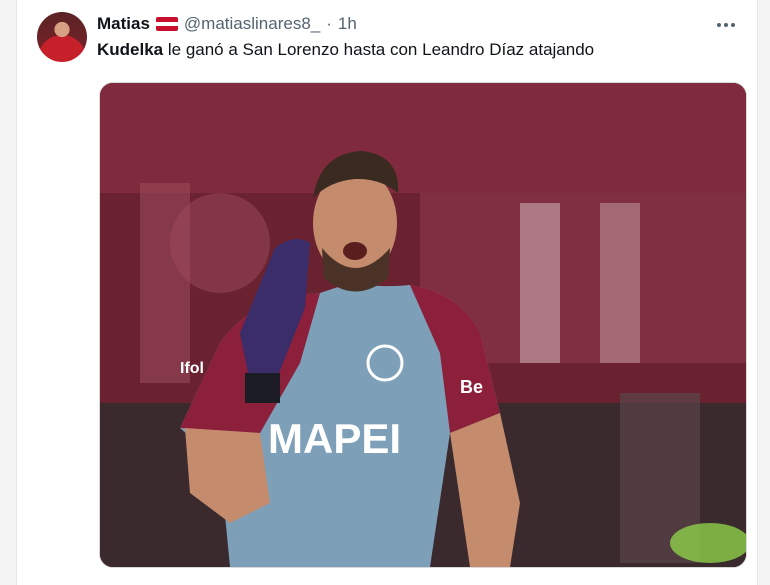 The width and height of the screenshot is (770, 585). Describe the element at coordinates (334, 438) in the screenshot. I see `jersey-sponsor-text: MAPEI` at that location.